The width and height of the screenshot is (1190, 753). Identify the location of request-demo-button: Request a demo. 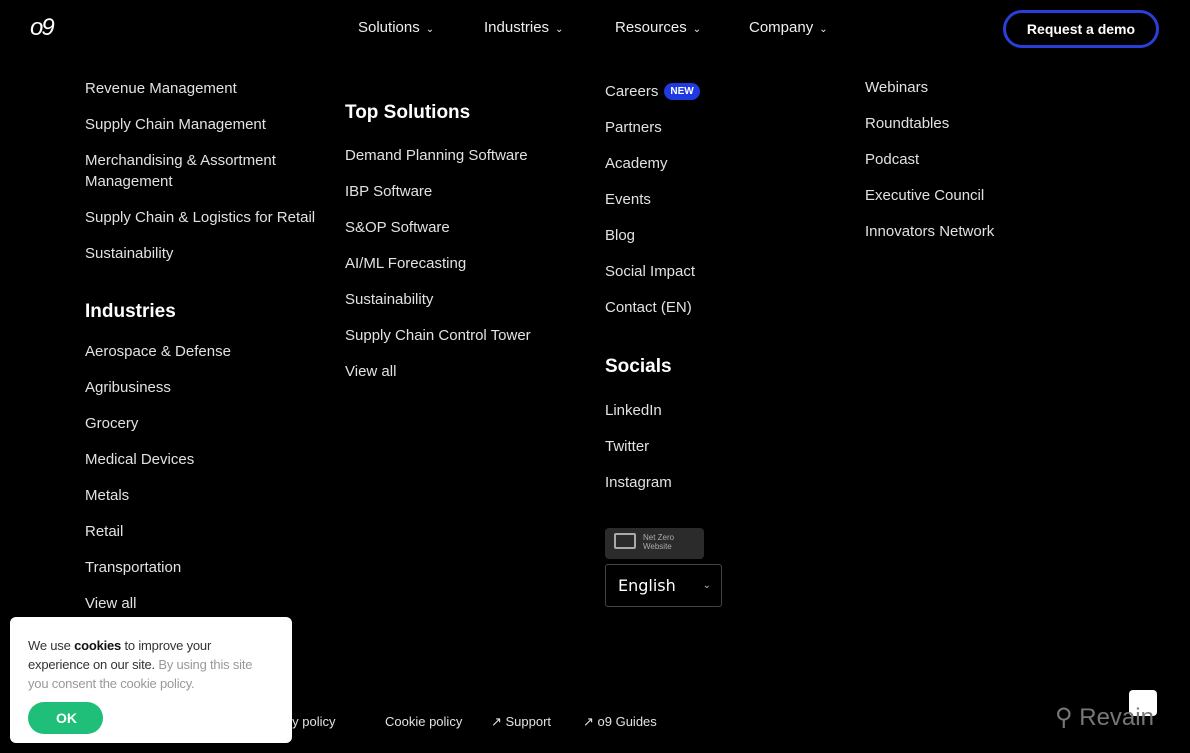
(1081, 29).